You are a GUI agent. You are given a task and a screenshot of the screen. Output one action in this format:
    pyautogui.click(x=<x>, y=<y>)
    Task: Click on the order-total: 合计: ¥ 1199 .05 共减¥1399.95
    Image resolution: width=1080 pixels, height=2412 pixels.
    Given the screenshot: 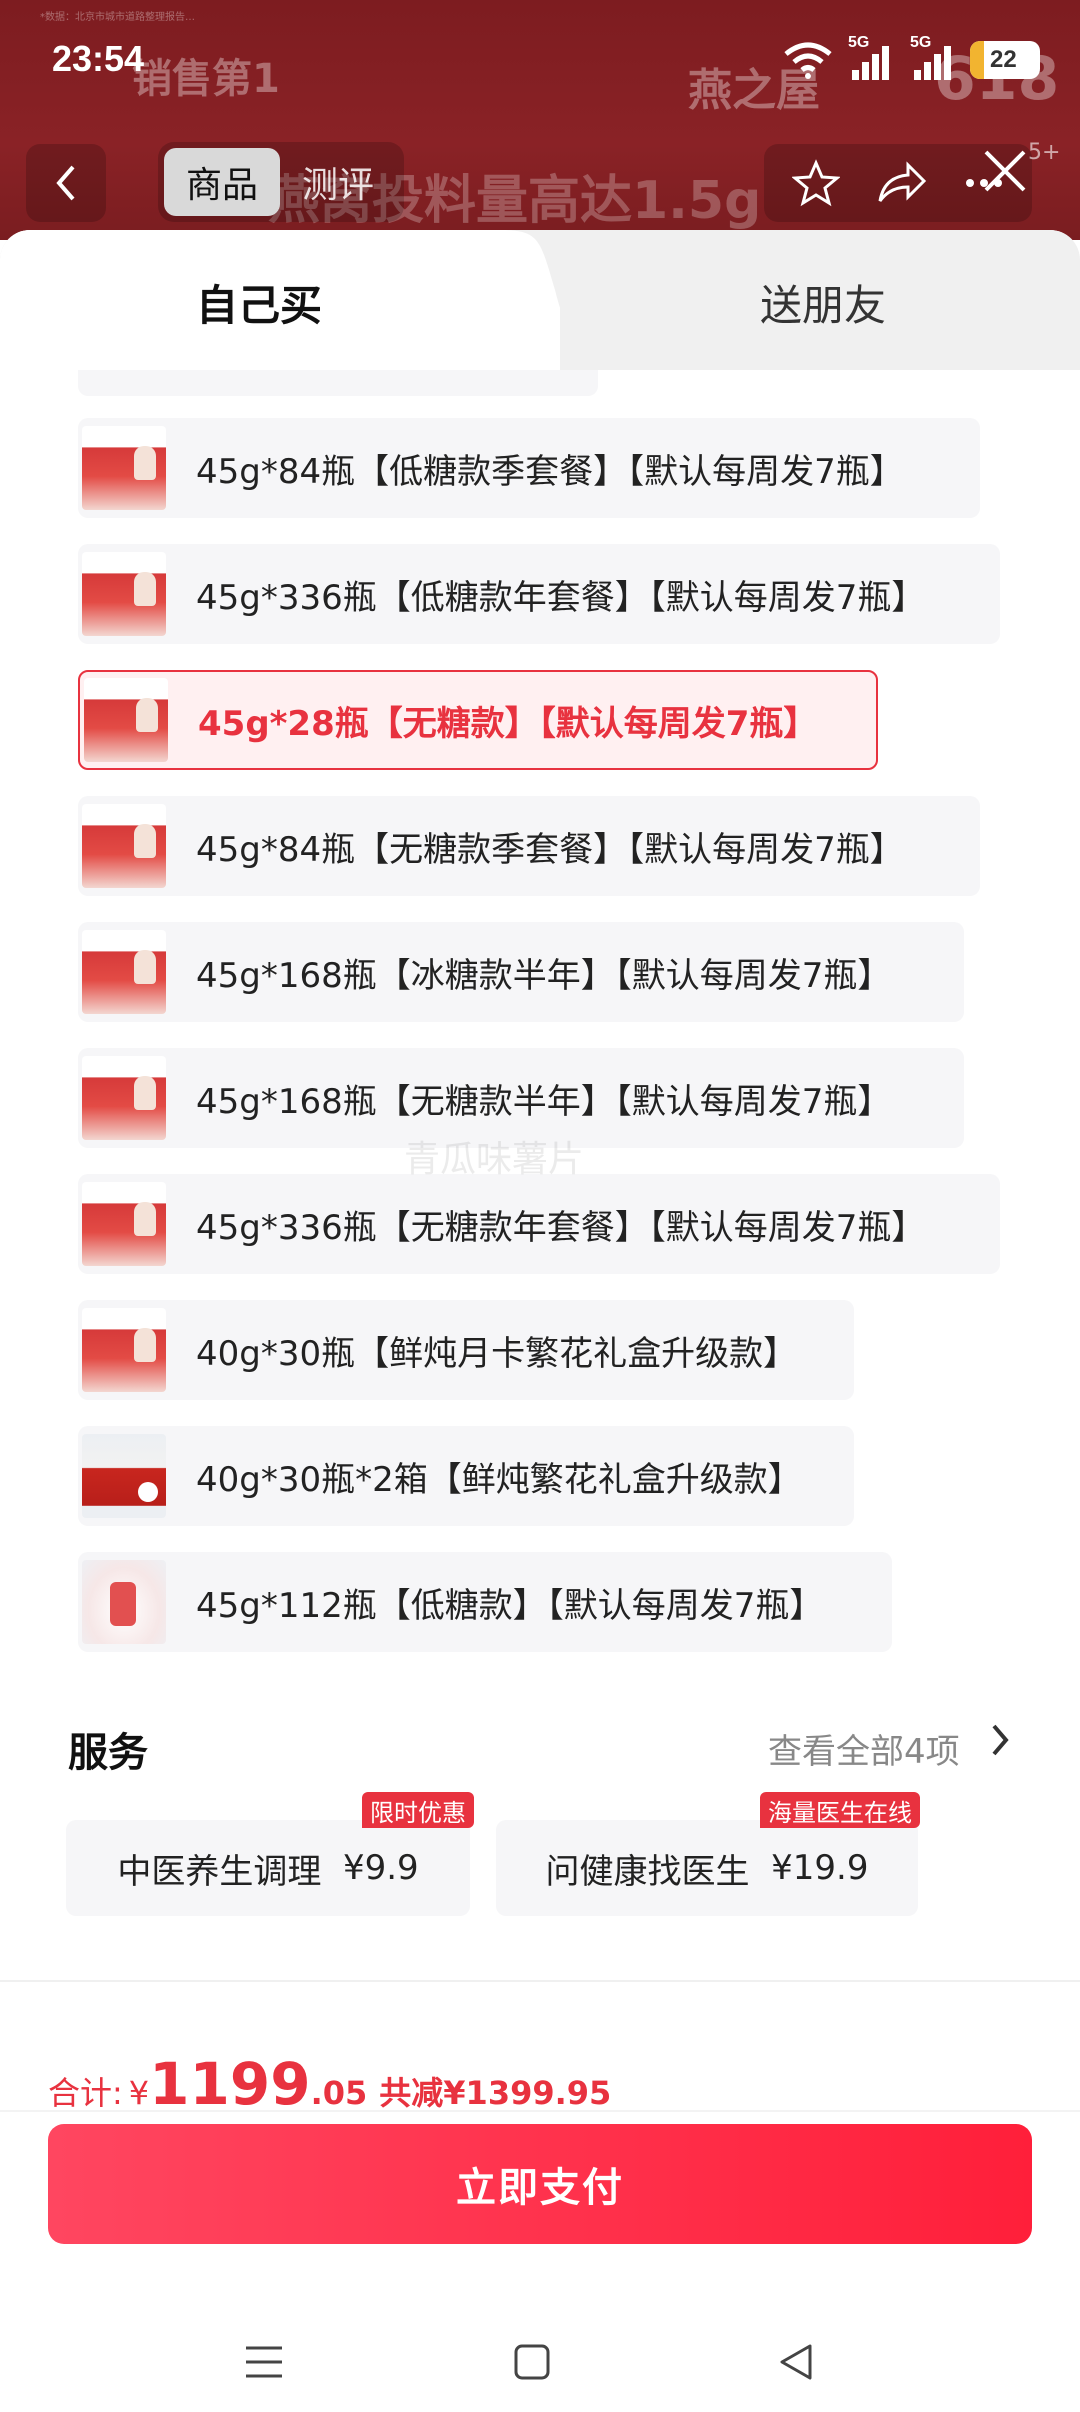 What is the action you would take?
    pyautogui.click(x=329, y=2084)
    